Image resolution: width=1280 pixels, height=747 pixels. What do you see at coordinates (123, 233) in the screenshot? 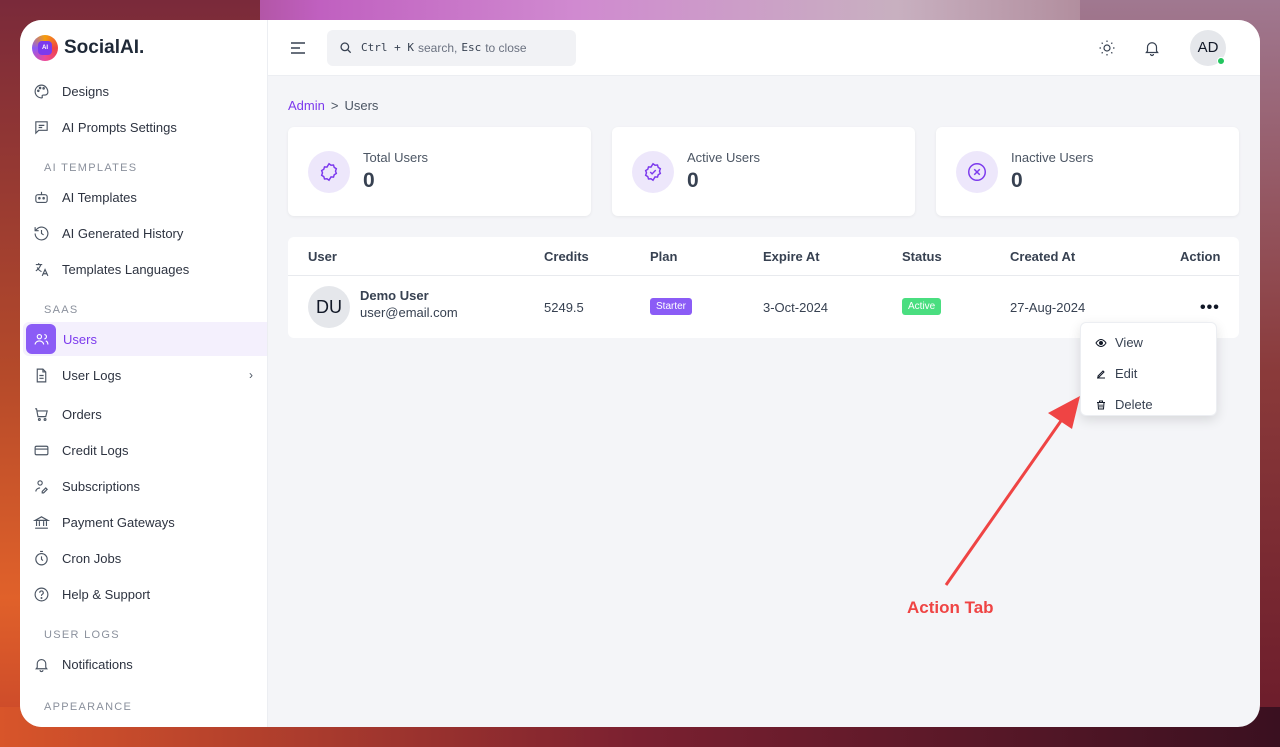
I see `sidebar-item-label: AI Generated History` at bounding box center [123, 233].